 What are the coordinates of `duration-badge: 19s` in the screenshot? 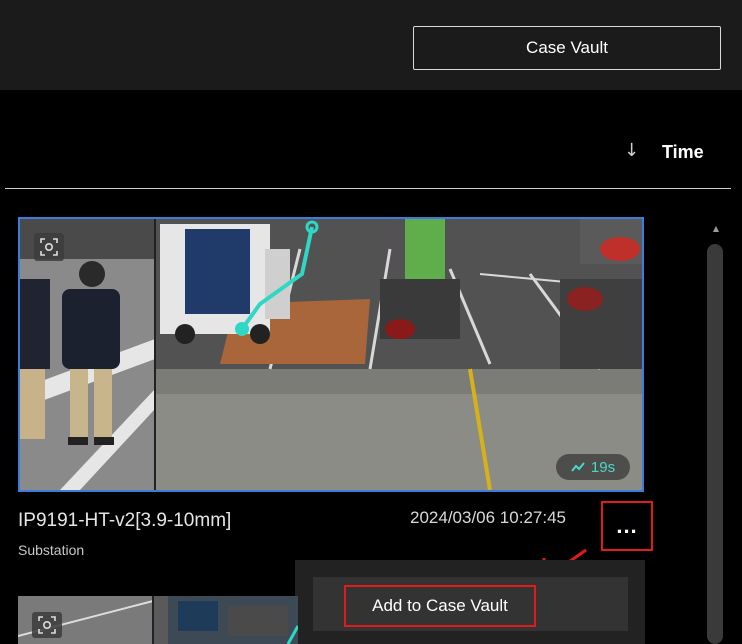 It's located at (593, 467).